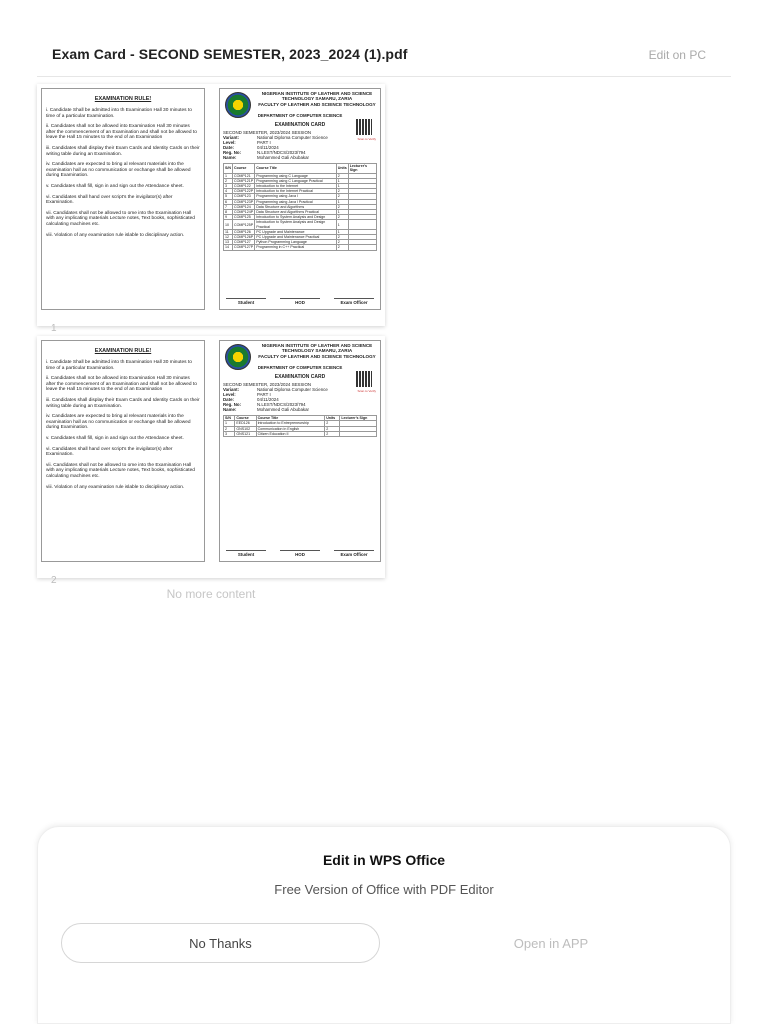 Image resolution: width=768 pixels, height=1024 pixels. Describe the element at coordinates (384, 889) in the screenshot. I see `sheet-subtitle: Free Version of Office with PDF Editor` at that location.